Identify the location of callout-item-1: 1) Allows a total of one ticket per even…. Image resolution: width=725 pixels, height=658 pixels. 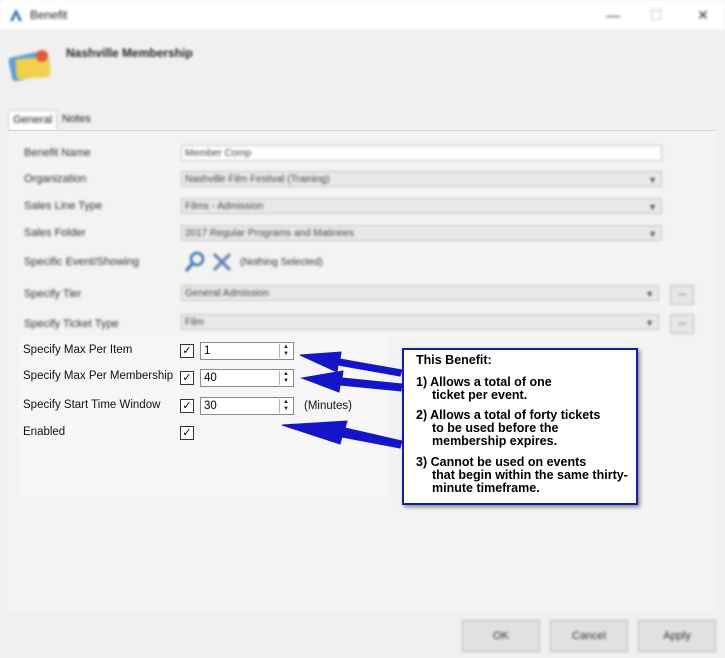
(526, 389).